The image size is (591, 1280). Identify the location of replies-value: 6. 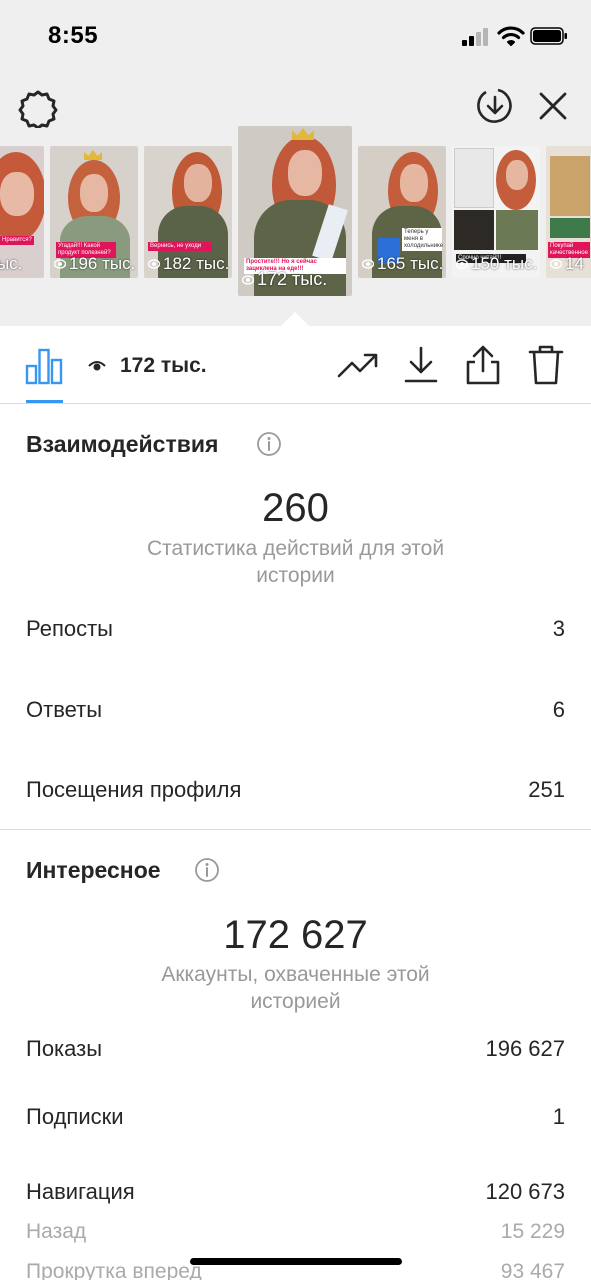
(558, 709).